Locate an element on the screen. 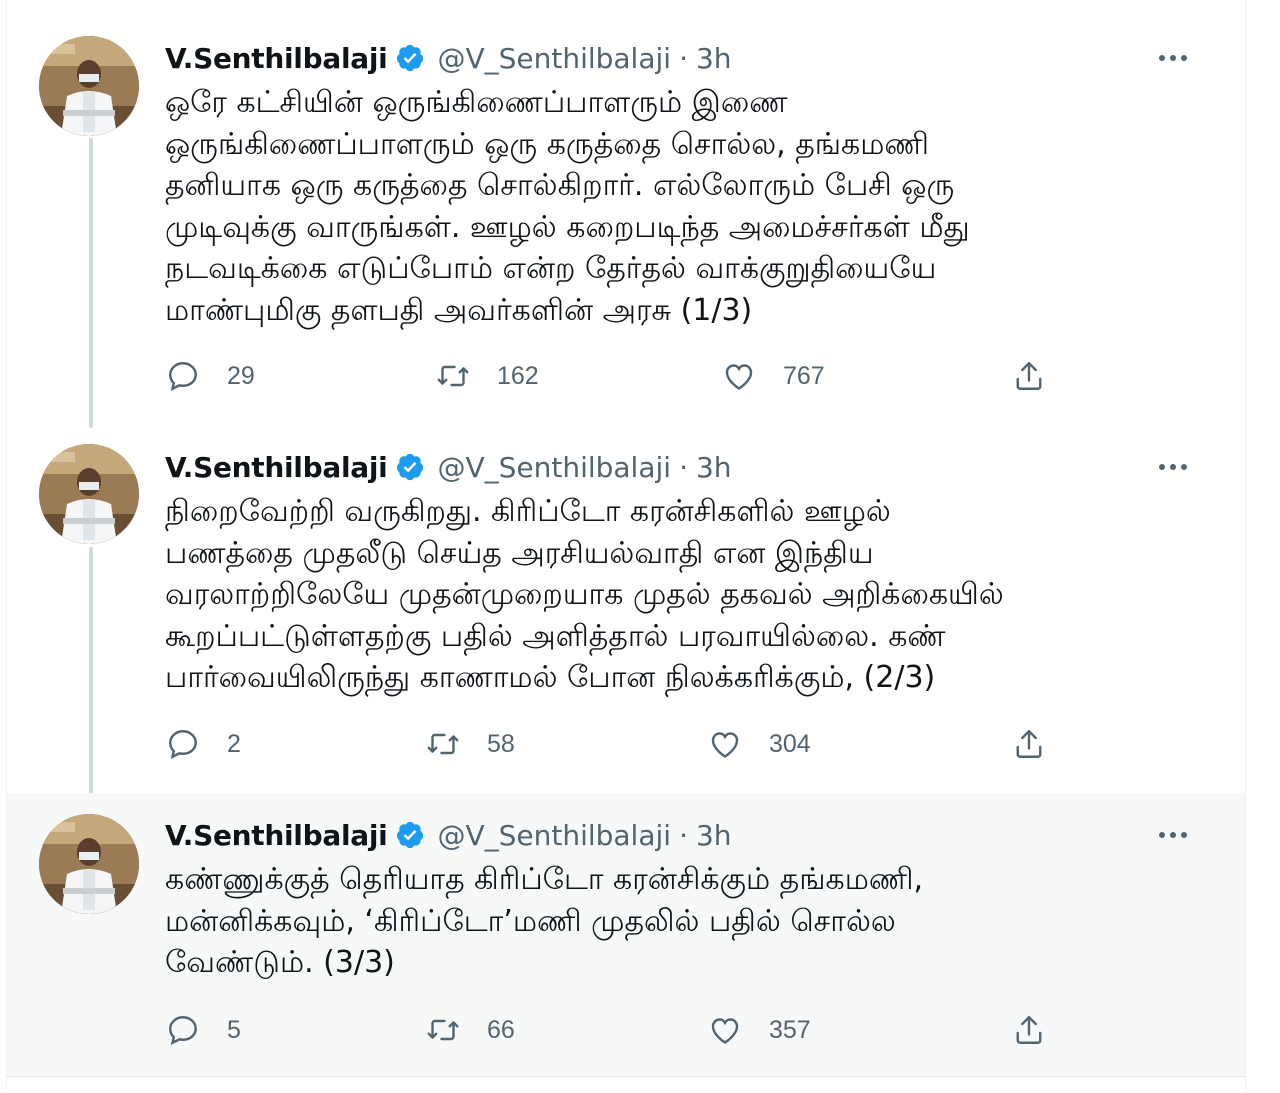 The image size is (1280, 1093). reply-count: 2 is located at coordinates (234, 743).